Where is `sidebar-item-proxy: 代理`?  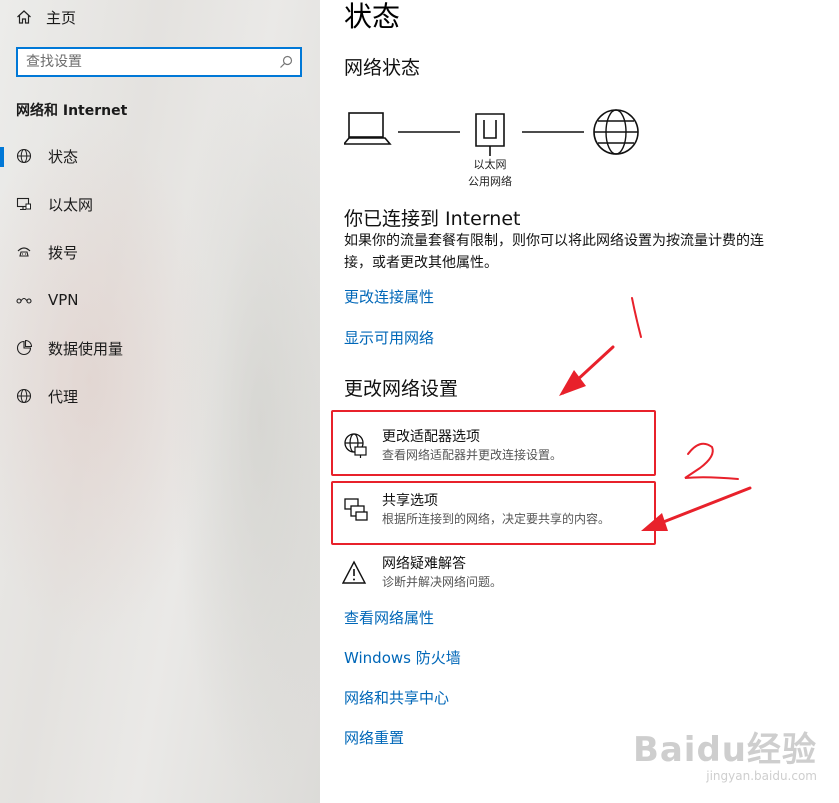
sidebar-item-proxy: 代理 is located at coordinates (160, 396).